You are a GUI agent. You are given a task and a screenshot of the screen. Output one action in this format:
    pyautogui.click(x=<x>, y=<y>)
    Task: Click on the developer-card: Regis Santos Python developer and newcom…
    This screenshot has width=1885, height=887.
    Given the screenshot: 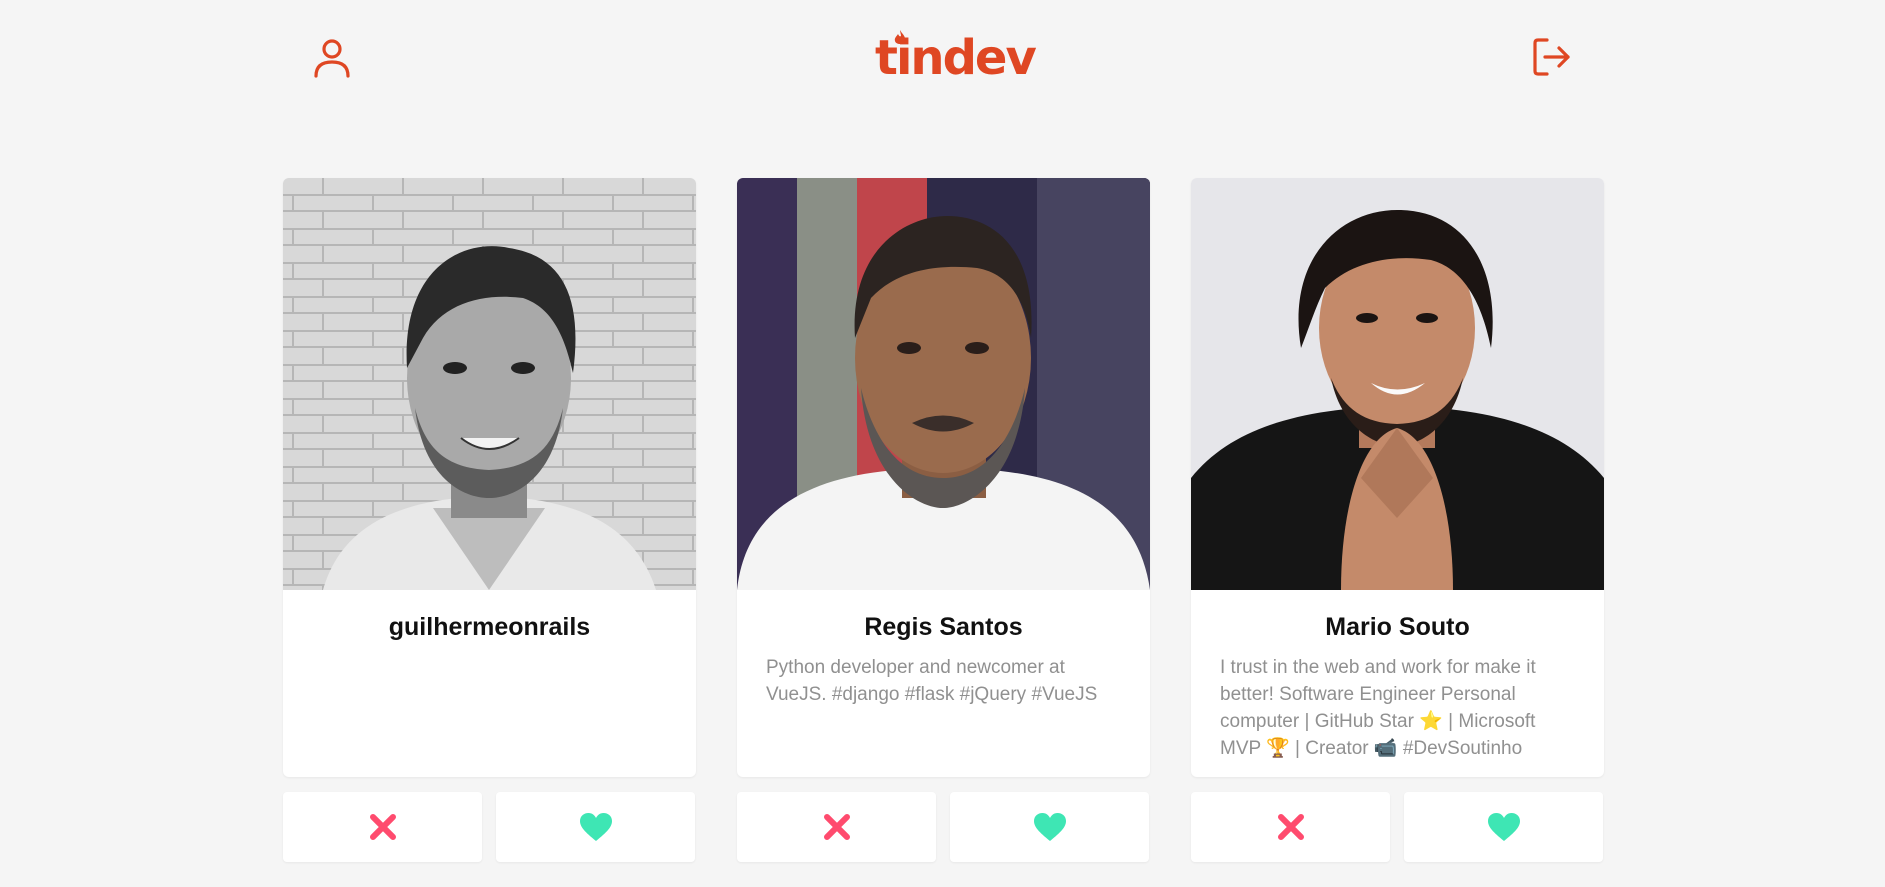 What is the action you would take?
    pyautogui.click(x=943, y=477)
    